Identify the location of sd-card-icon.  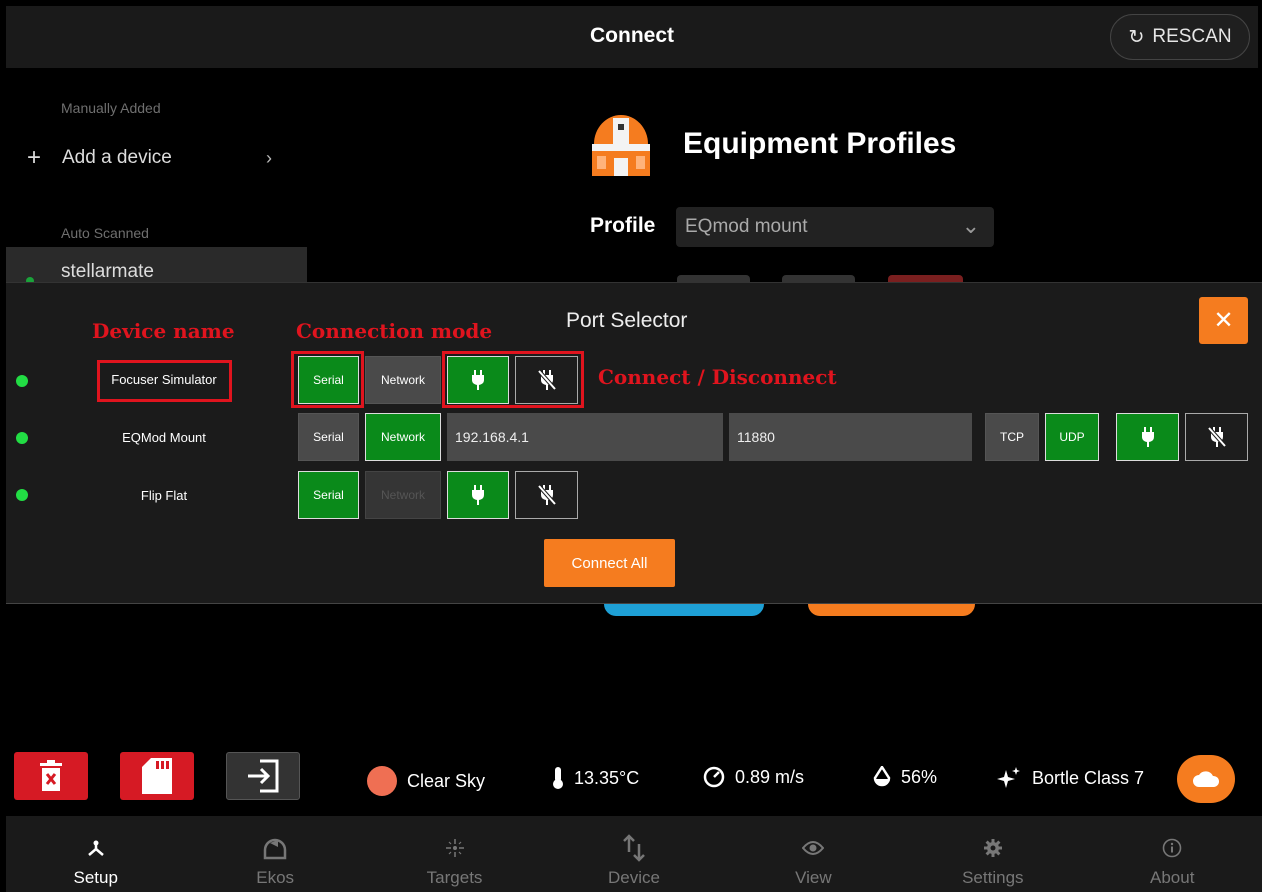
(157, 776).